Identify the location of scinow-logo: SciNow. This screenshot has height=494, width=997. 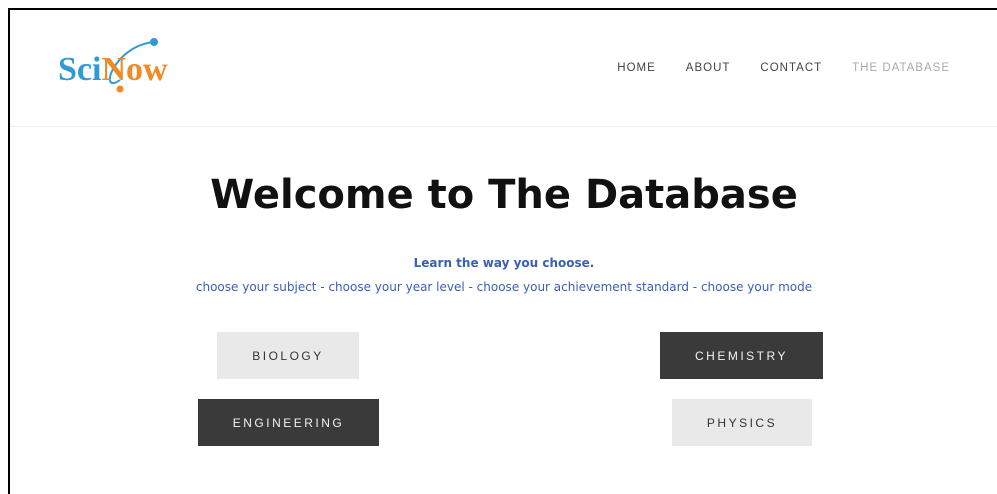
(128, 69).